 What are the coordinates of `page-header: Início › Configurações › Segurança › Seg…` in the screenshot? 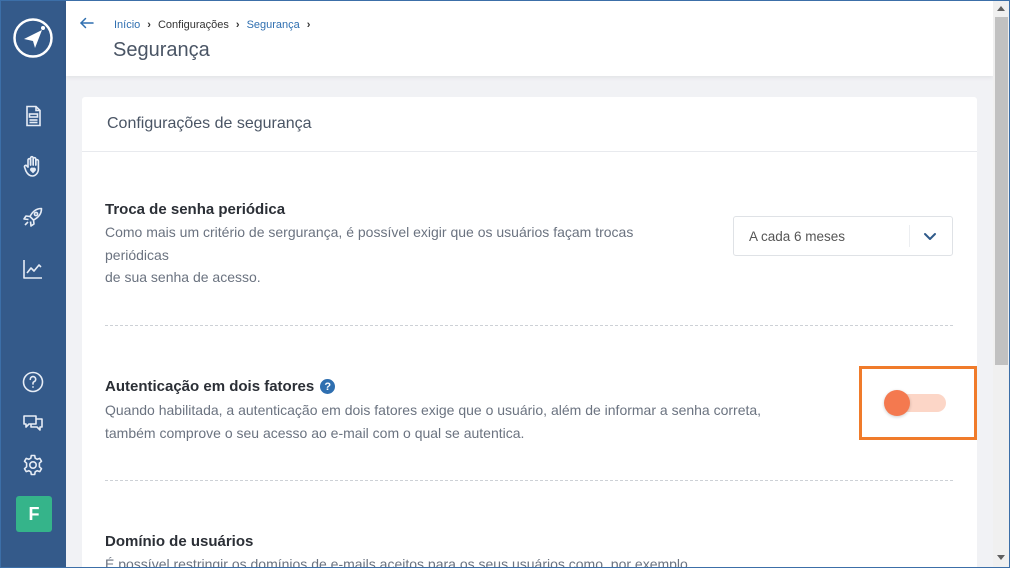 It's located at (529, 38).